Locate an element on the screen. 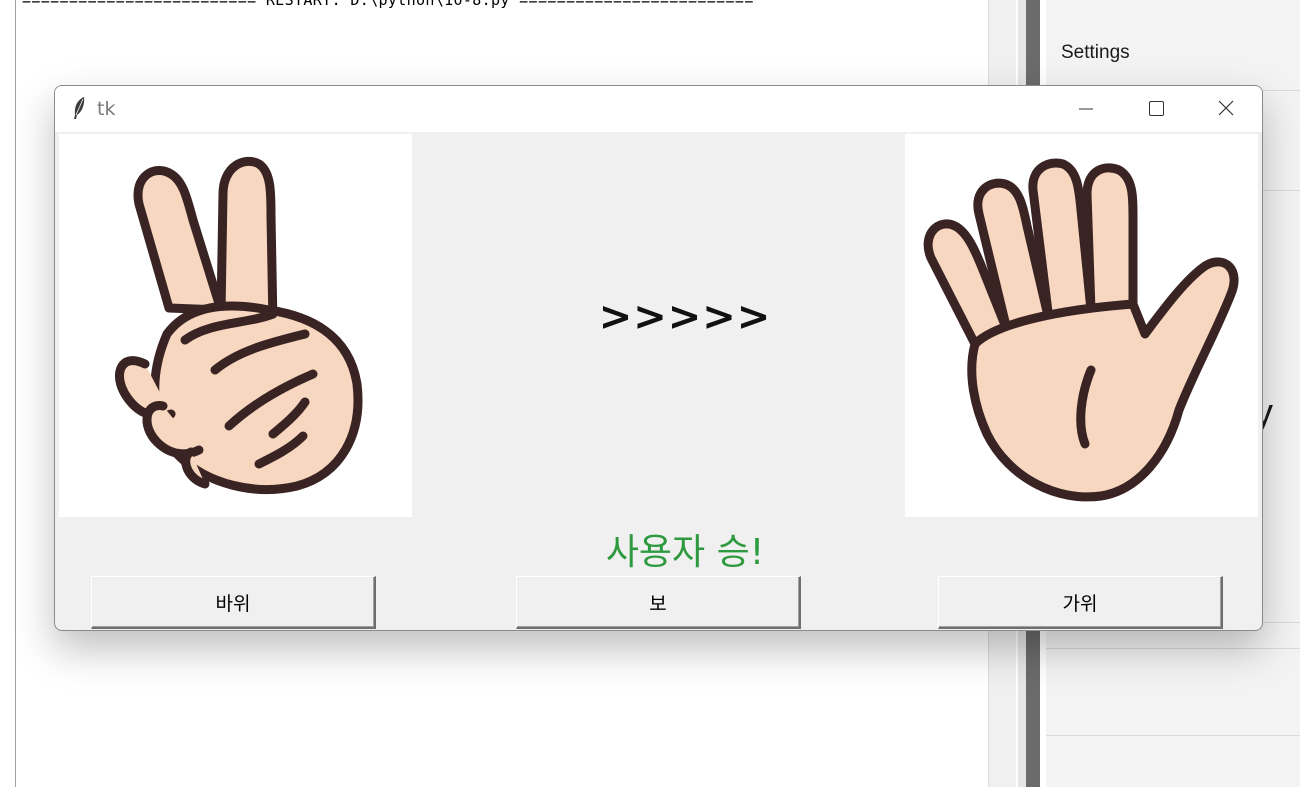 Image resolution: width=1300 pixels, height=787 pixels. maximize-button is located at coordinates (1156, 109).